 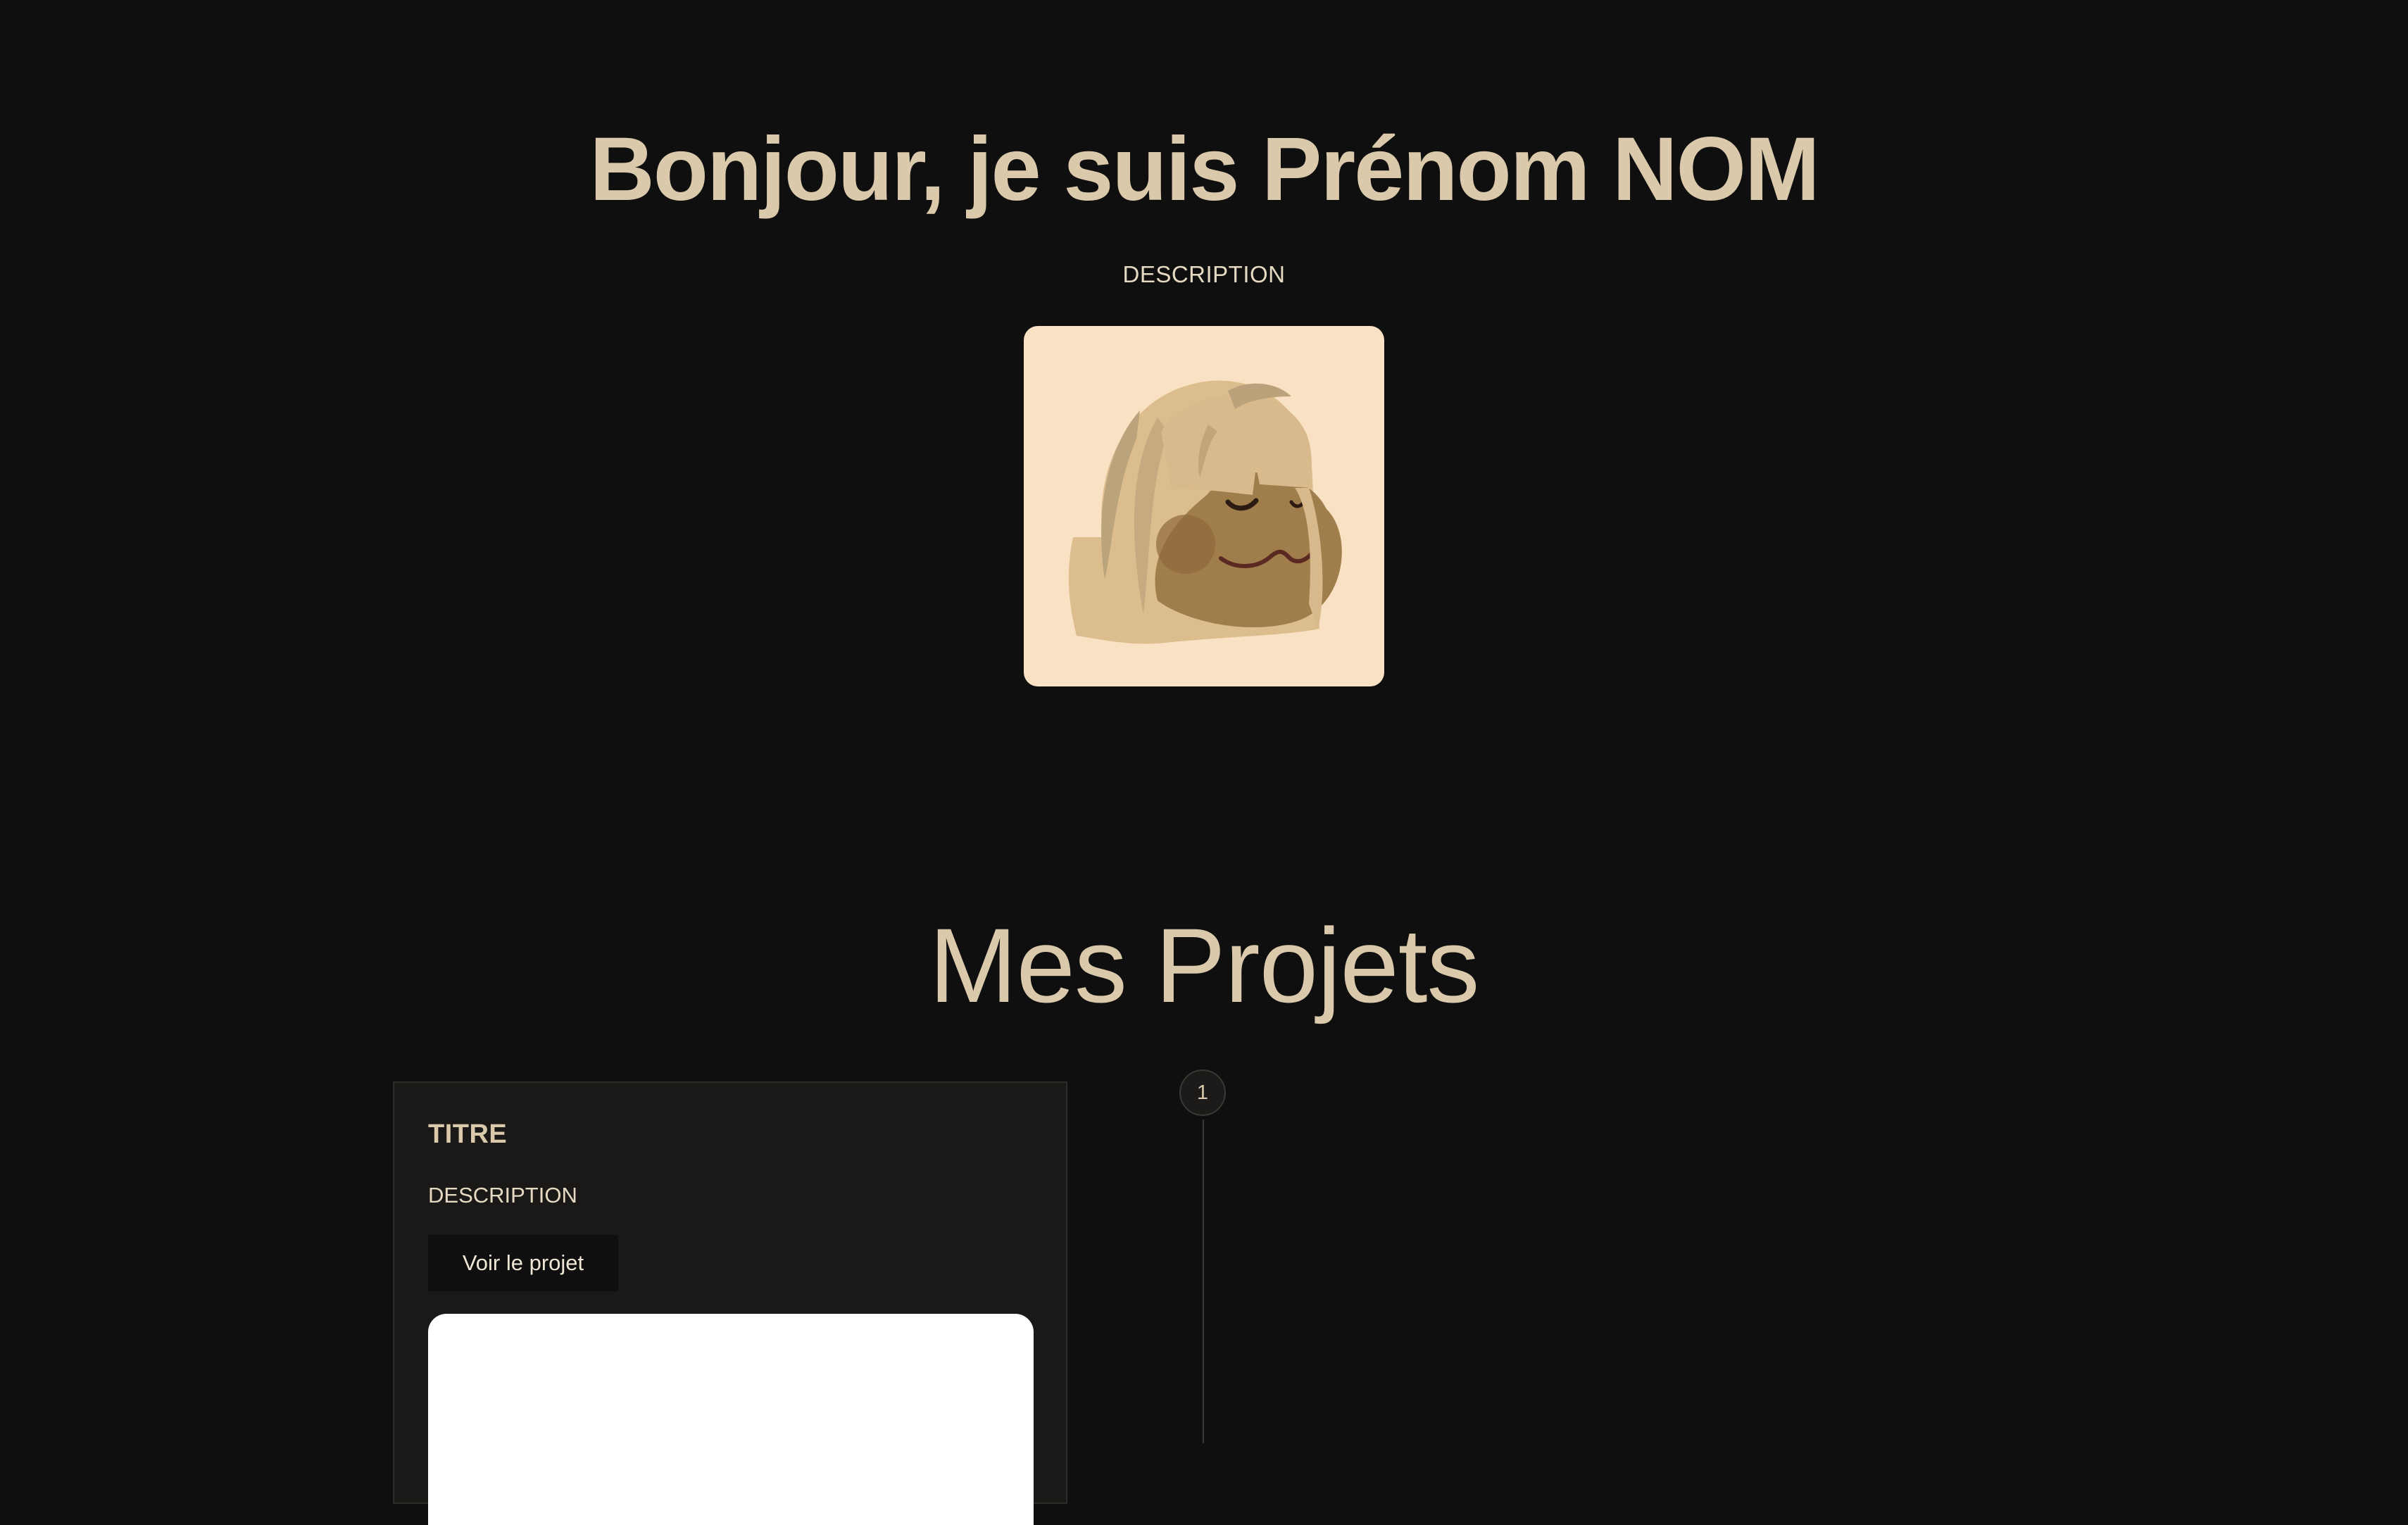 What do you see at coordinates (523, 1263) in the screenshot?
I see `view-project-button: Voir le projet` at bounding box center [523, 1263].